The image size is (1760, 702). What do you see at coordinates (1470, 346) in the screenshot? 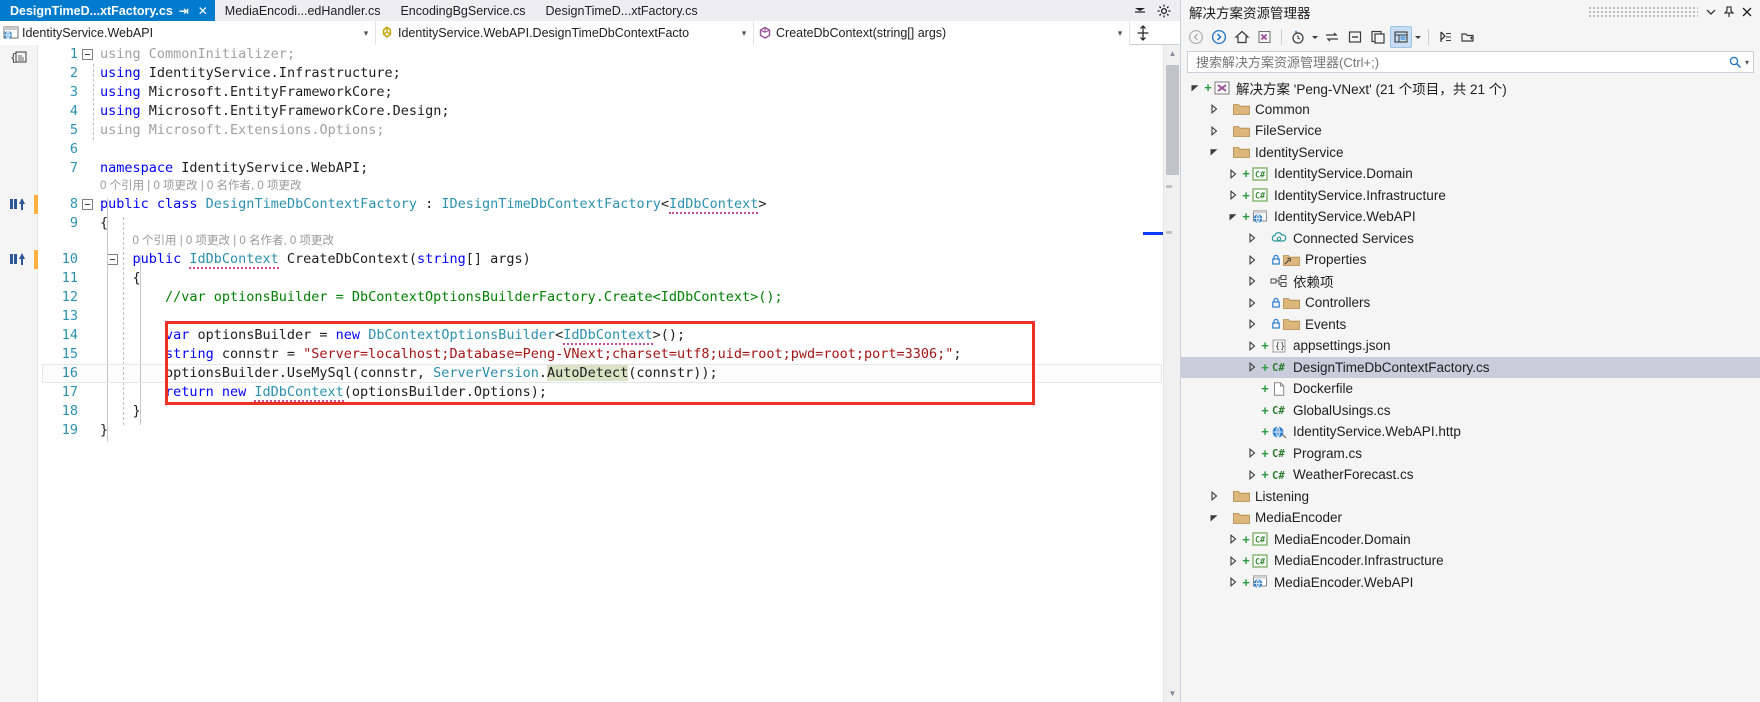
I see `tree-item: + {} appsettings.json` at bounding box center [1470, 346].